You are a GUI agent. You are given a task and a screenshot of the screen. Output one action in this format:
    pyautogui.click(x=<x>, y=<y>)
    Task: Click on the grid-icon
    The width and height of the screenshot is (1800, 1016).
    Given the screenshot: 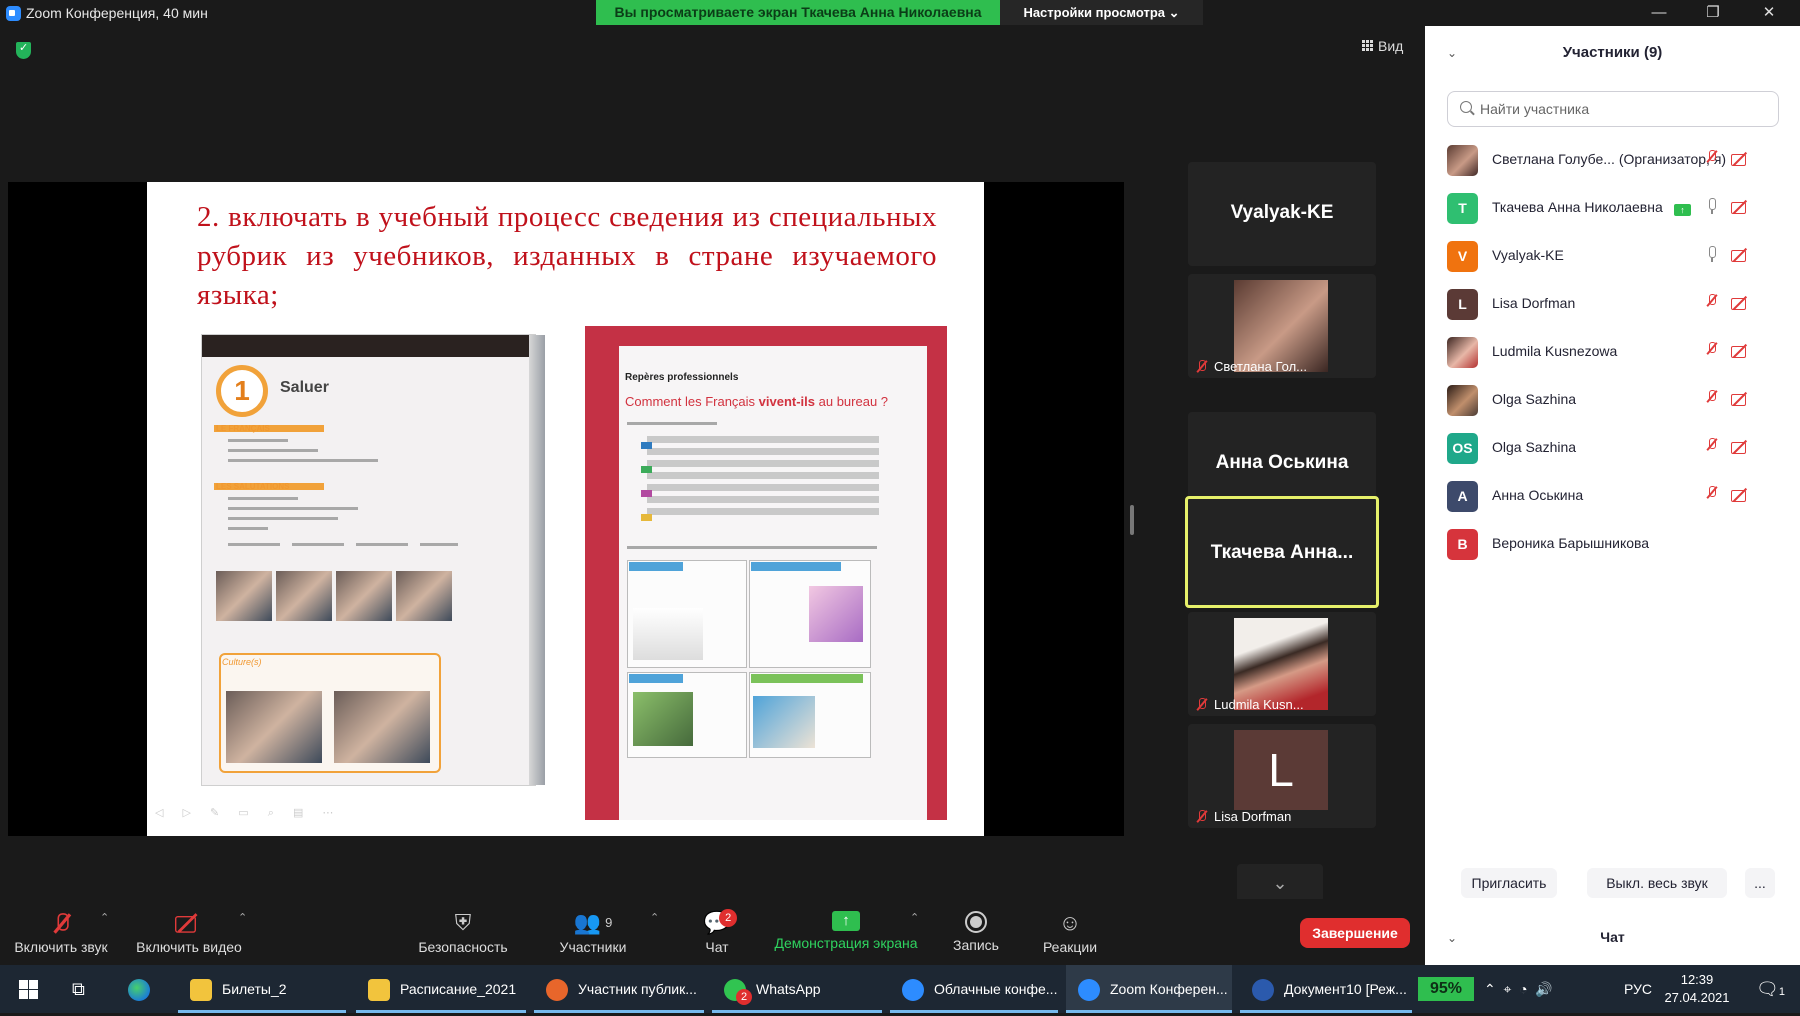 What is the action you would take?
    pyautogui.click(x=1367, y=45)
    